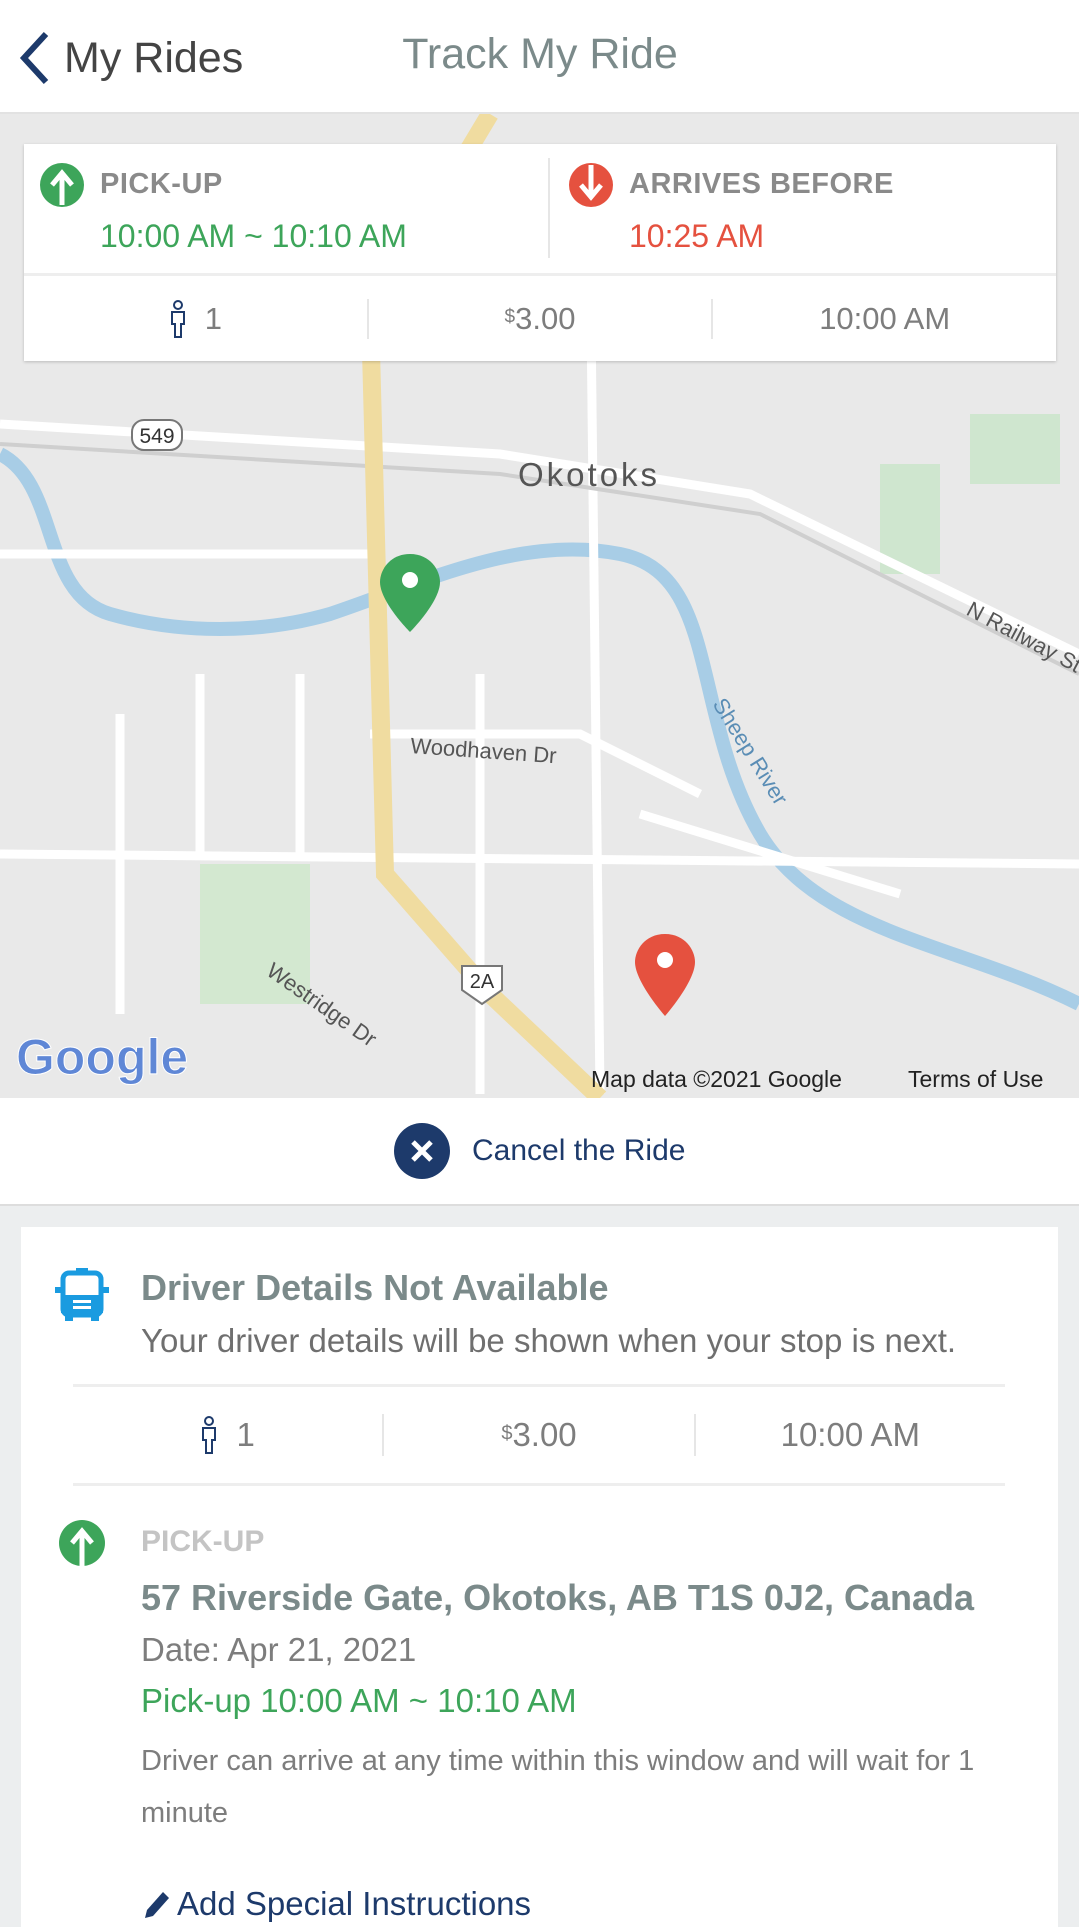 The image size is (1079, 1927). I want to click on arrives-before-time: 10:25 AM, so click(697, 236).